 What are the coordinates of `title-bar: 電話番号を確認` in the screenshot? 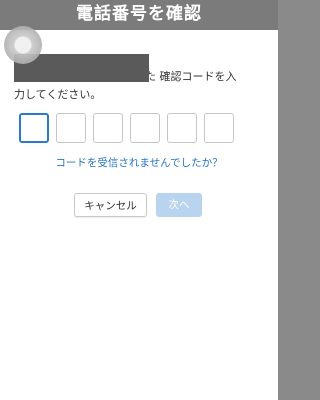 It's located at (139, 15).